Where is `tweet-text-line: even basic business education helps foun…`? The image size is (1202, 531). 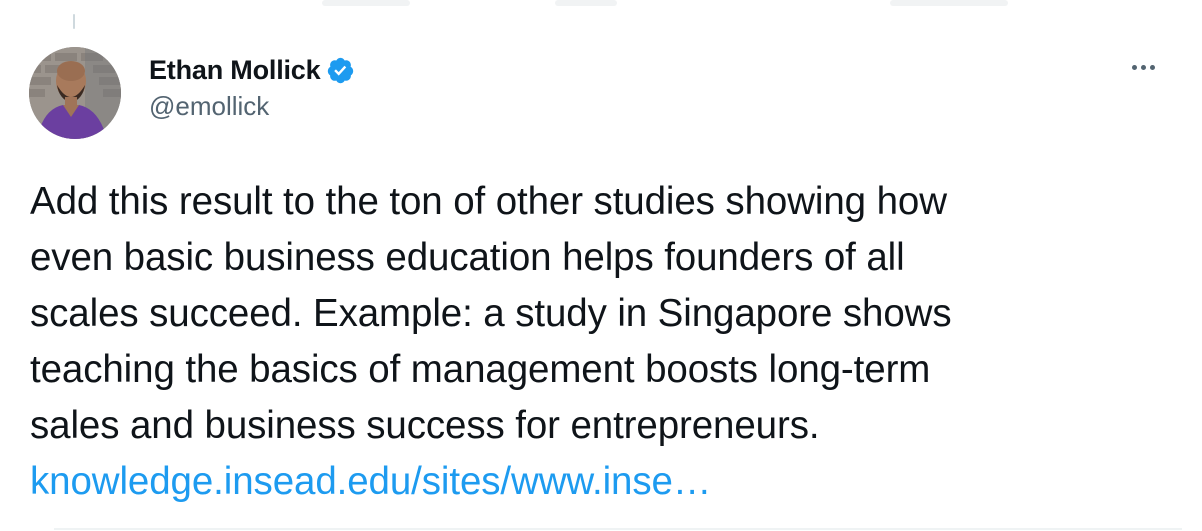
tweet-text-line: even basic business education helps foun… is located at coordinates (467, 257).